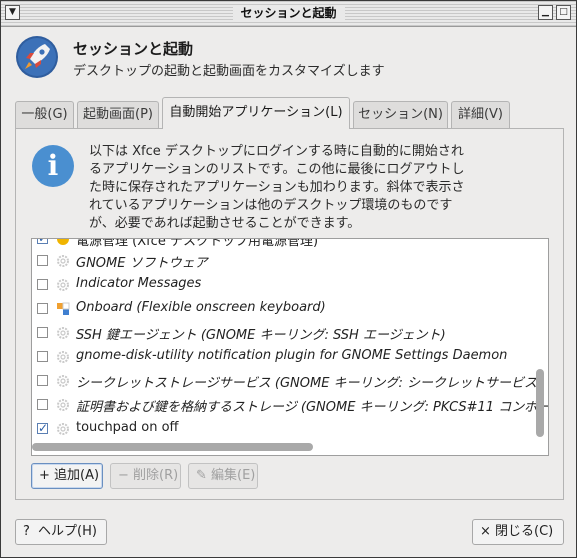 This screenshot has height=558, width=577. Describe the element at coordinates (225, 223) in the screenshot. I see `info-line: が、必要であれば起動させることができます。` at that location.